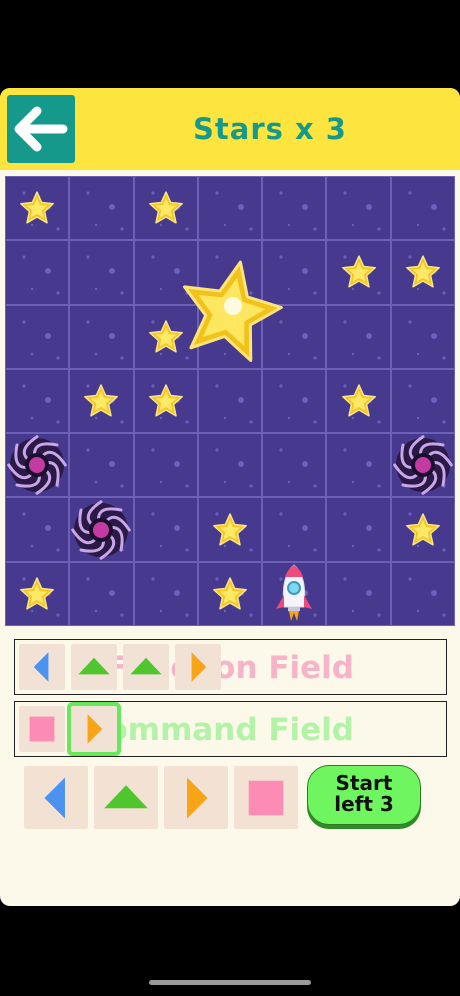 This screenshot has height=996, width=460. What do you see at coordinates (230, 982) in the screenshot?
I see `home-indicator` at bounding box center [230, 982].